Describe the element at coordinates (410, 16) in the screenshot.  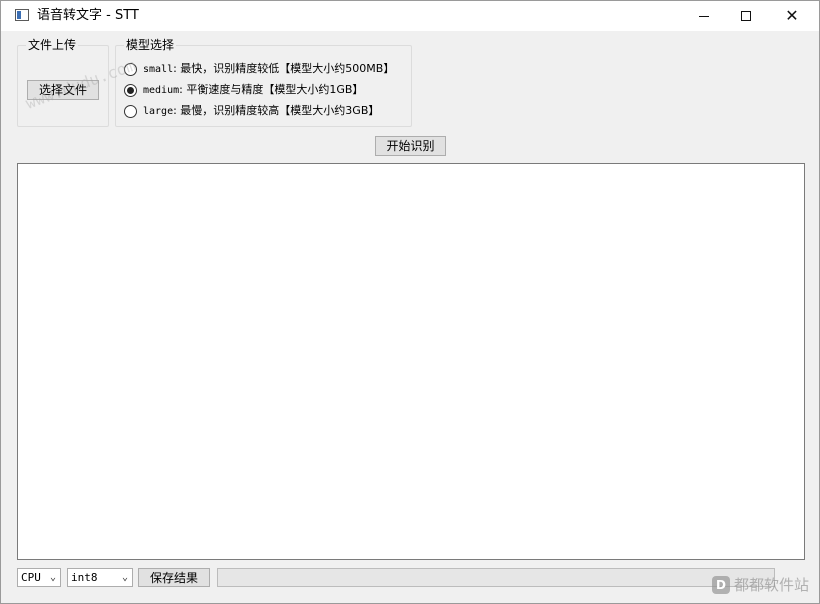
I see `title-bar: 语音转文字 - STT ✕` at that location.